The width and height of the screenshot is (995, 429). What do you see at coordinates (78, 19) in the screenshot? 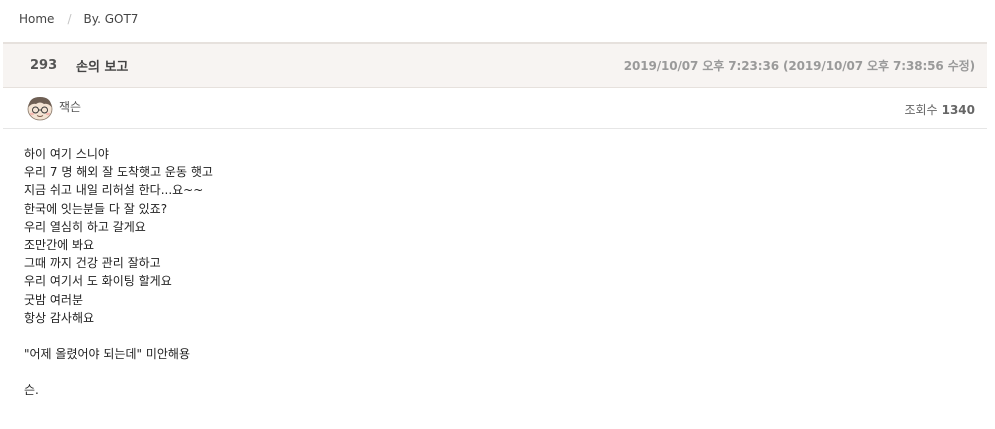
I see `breadcrumb: Home / By. GOT7` at bounding box center [78, 19].